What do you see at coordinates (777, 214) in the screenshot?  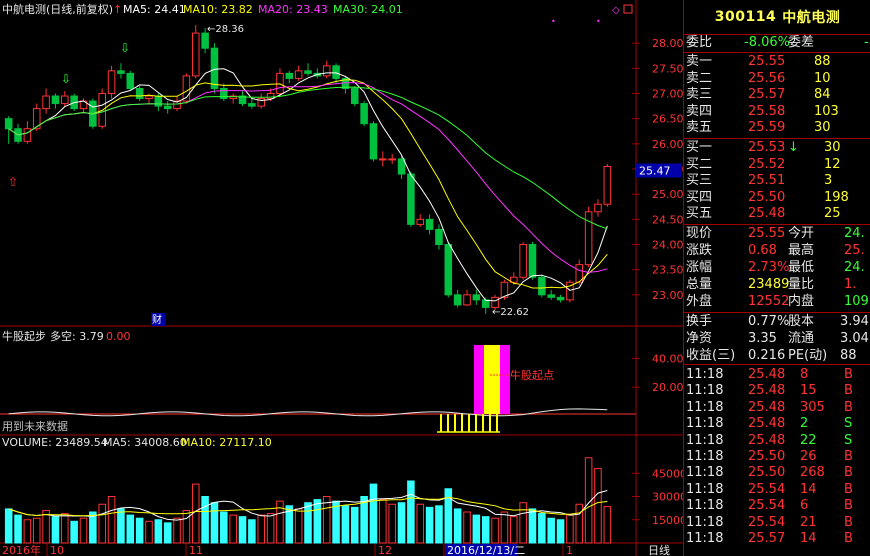 I see `bid-row: 买五 25.48 25` at bounding box center [777, 214].